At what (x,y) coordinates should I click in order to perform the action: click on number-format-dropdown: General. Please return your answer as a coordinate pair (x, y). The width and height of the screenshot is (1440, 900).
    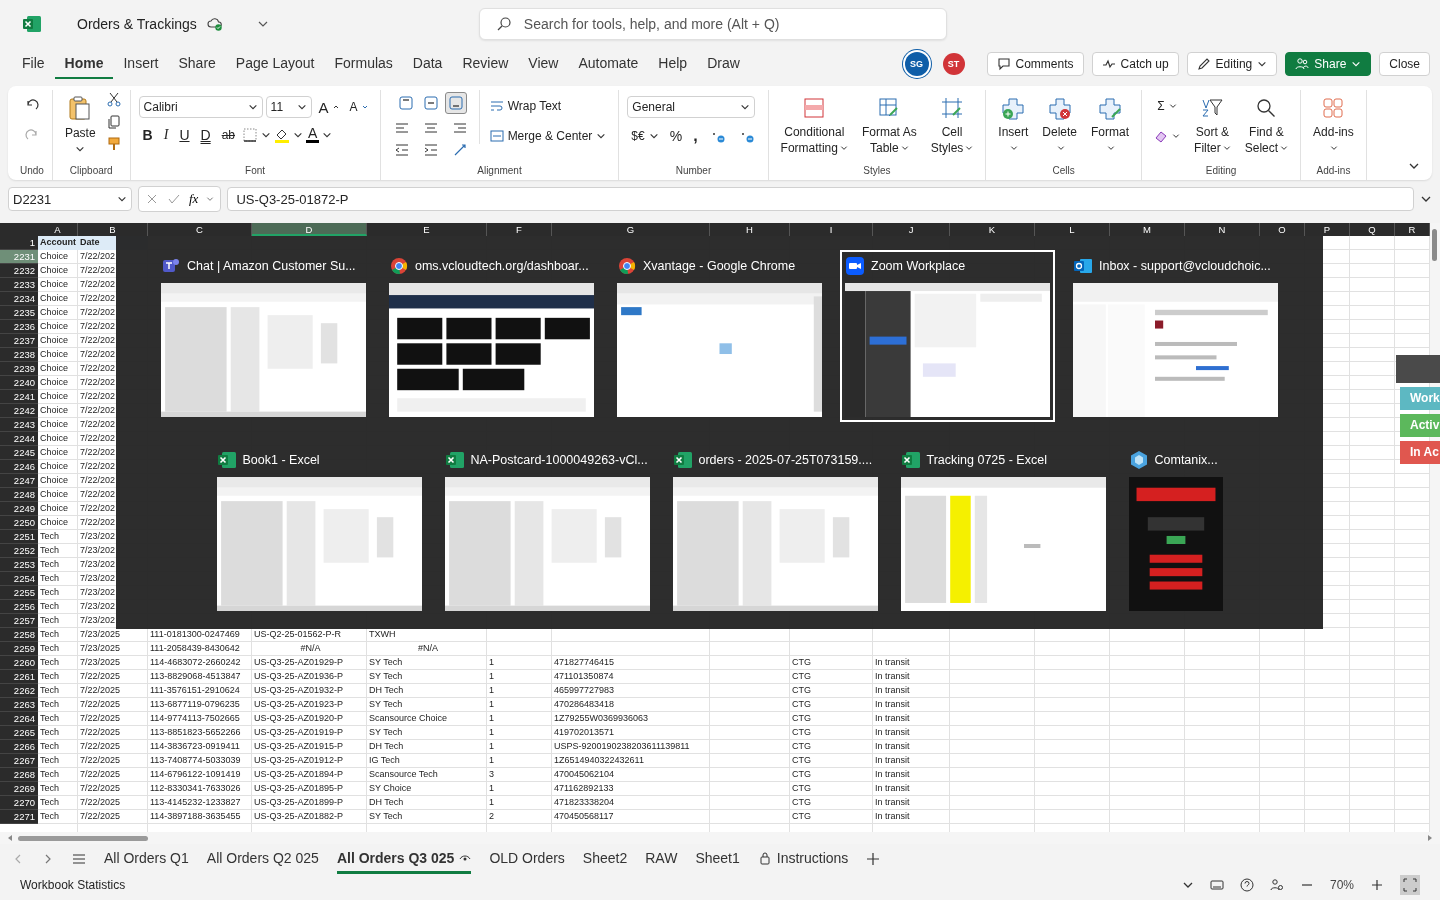
    Looking at the image, I should click on (691, 107).